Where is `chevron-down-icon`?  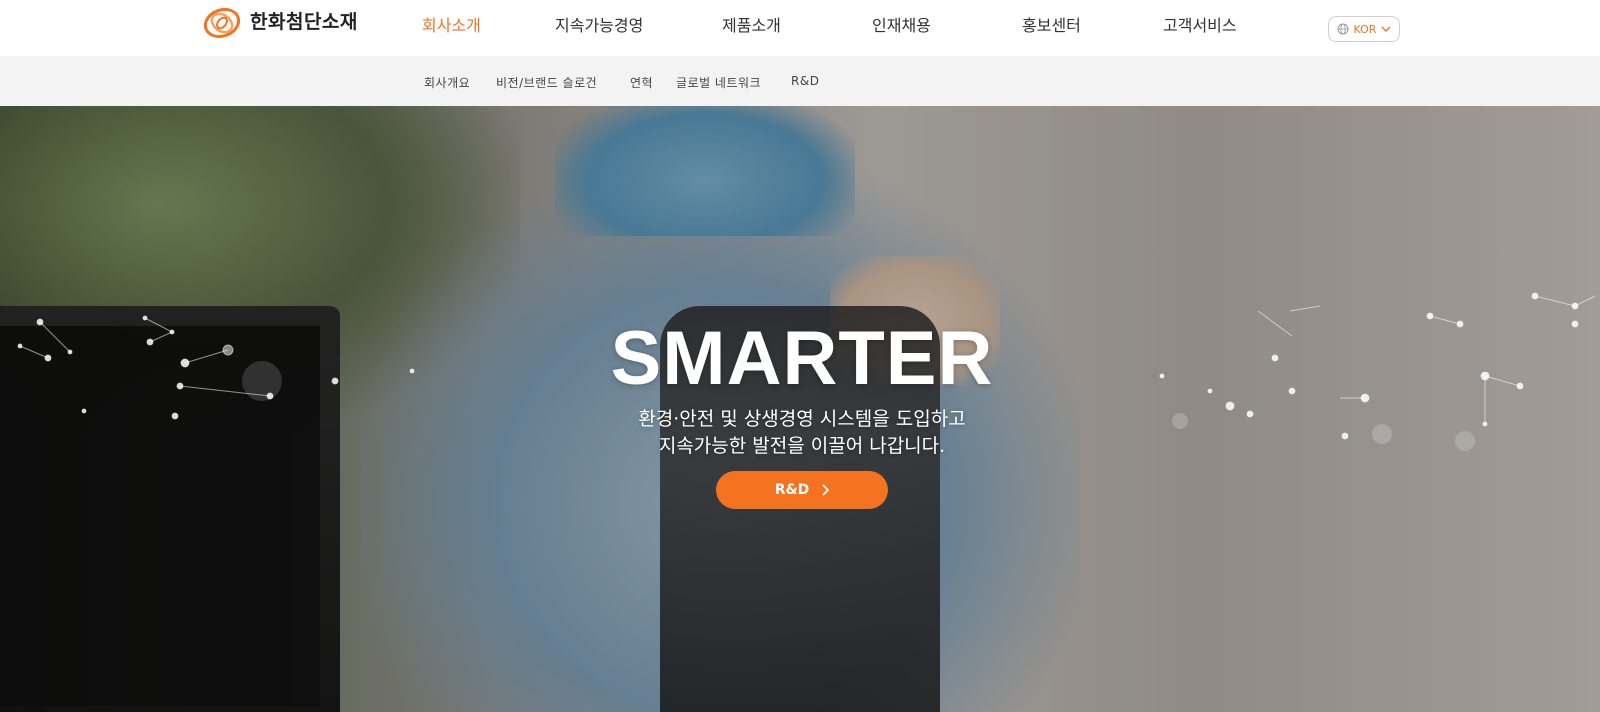 chevron-down-icon is located at coordinates (1386, 29).